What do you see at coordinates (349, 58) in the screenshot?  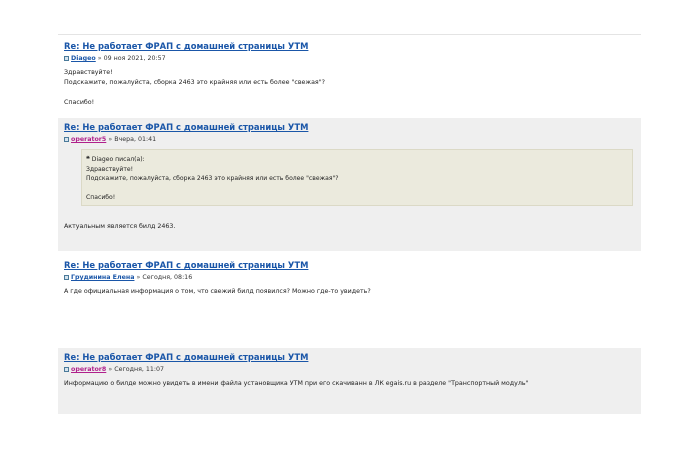 I see `post-meta: Diageo » 09 ноя 2021, 20:57` at bounding box center [349, 58].